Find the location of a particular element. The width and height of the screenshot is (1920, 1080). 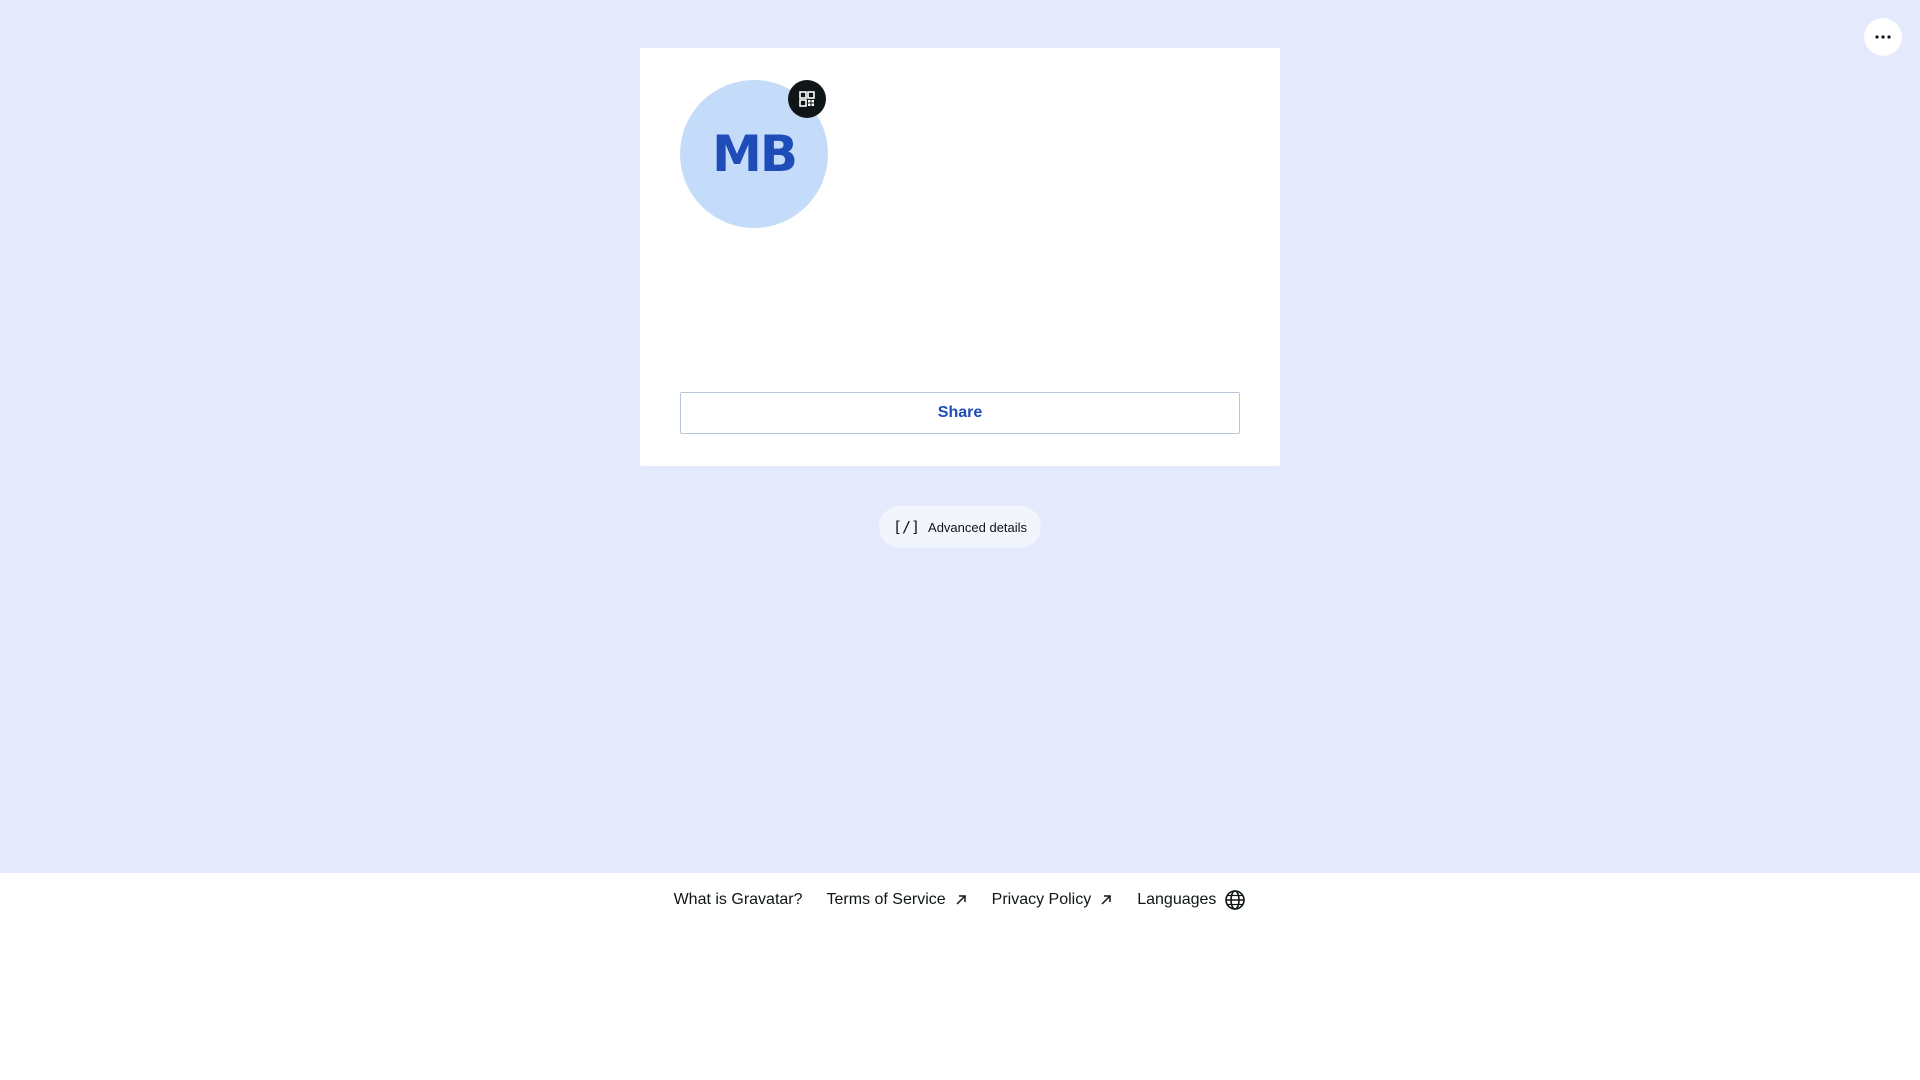

qr-code-icon is located at coordinates (807, 99).